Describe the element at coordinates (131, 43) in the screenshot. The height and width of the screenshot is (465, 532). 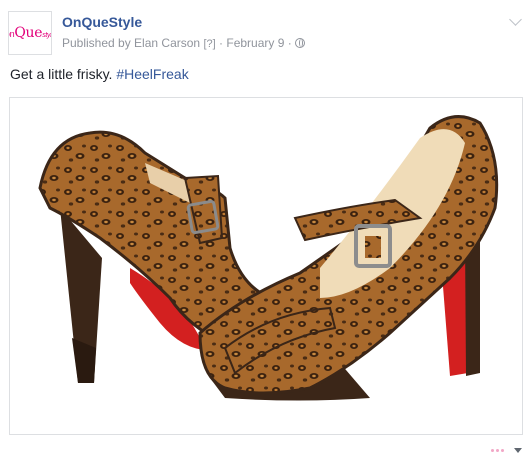
I see `published-by-text: Published by Elan Carson` at that location.